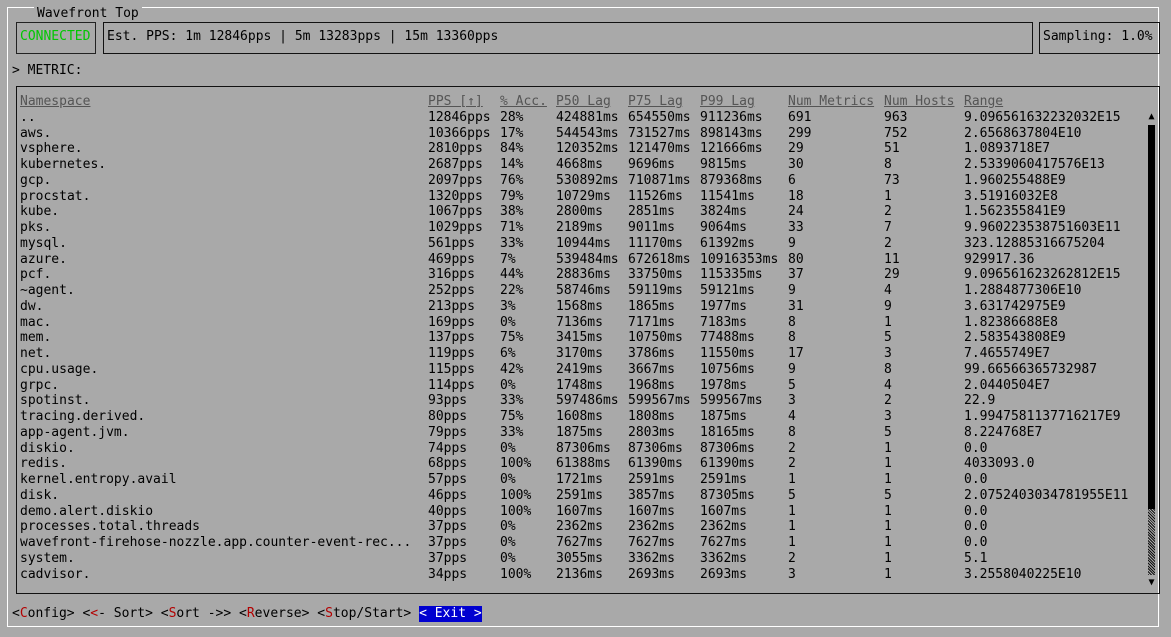 The image size is (1171, 637). Describe the element at coordinates (523, 102) in the screenshot. I see `column-header-acc: % Acc.` at that location.